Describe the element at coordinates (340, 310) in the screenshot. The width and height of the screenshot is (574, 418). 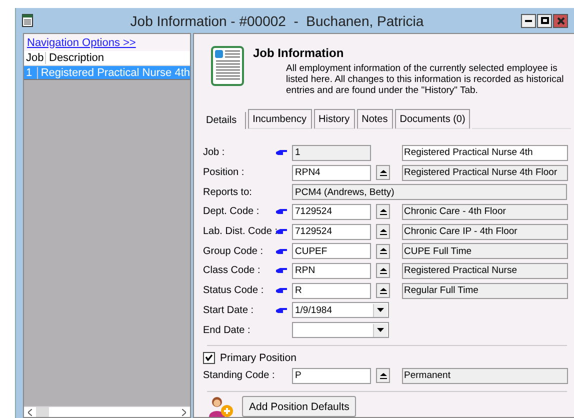
I see `date-field: 1/9/1984` at that location.